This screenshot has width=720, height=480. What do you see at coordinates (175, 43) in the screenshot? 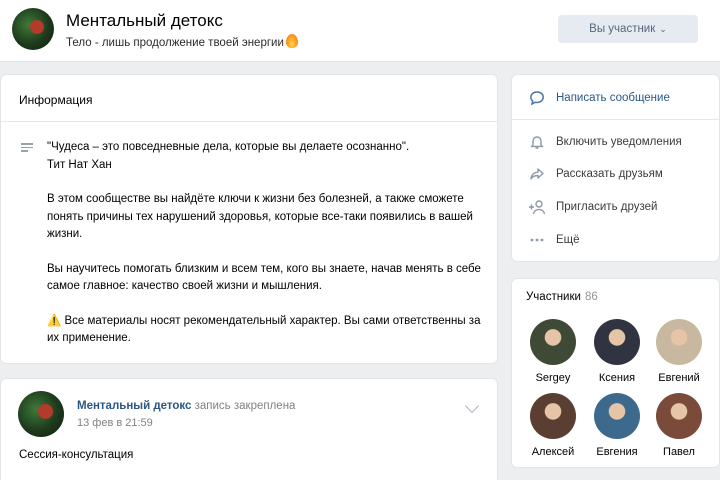
I see `community-status-text: Тело - лишь продолжение твоей энергии` at bounding box center [175, 43].